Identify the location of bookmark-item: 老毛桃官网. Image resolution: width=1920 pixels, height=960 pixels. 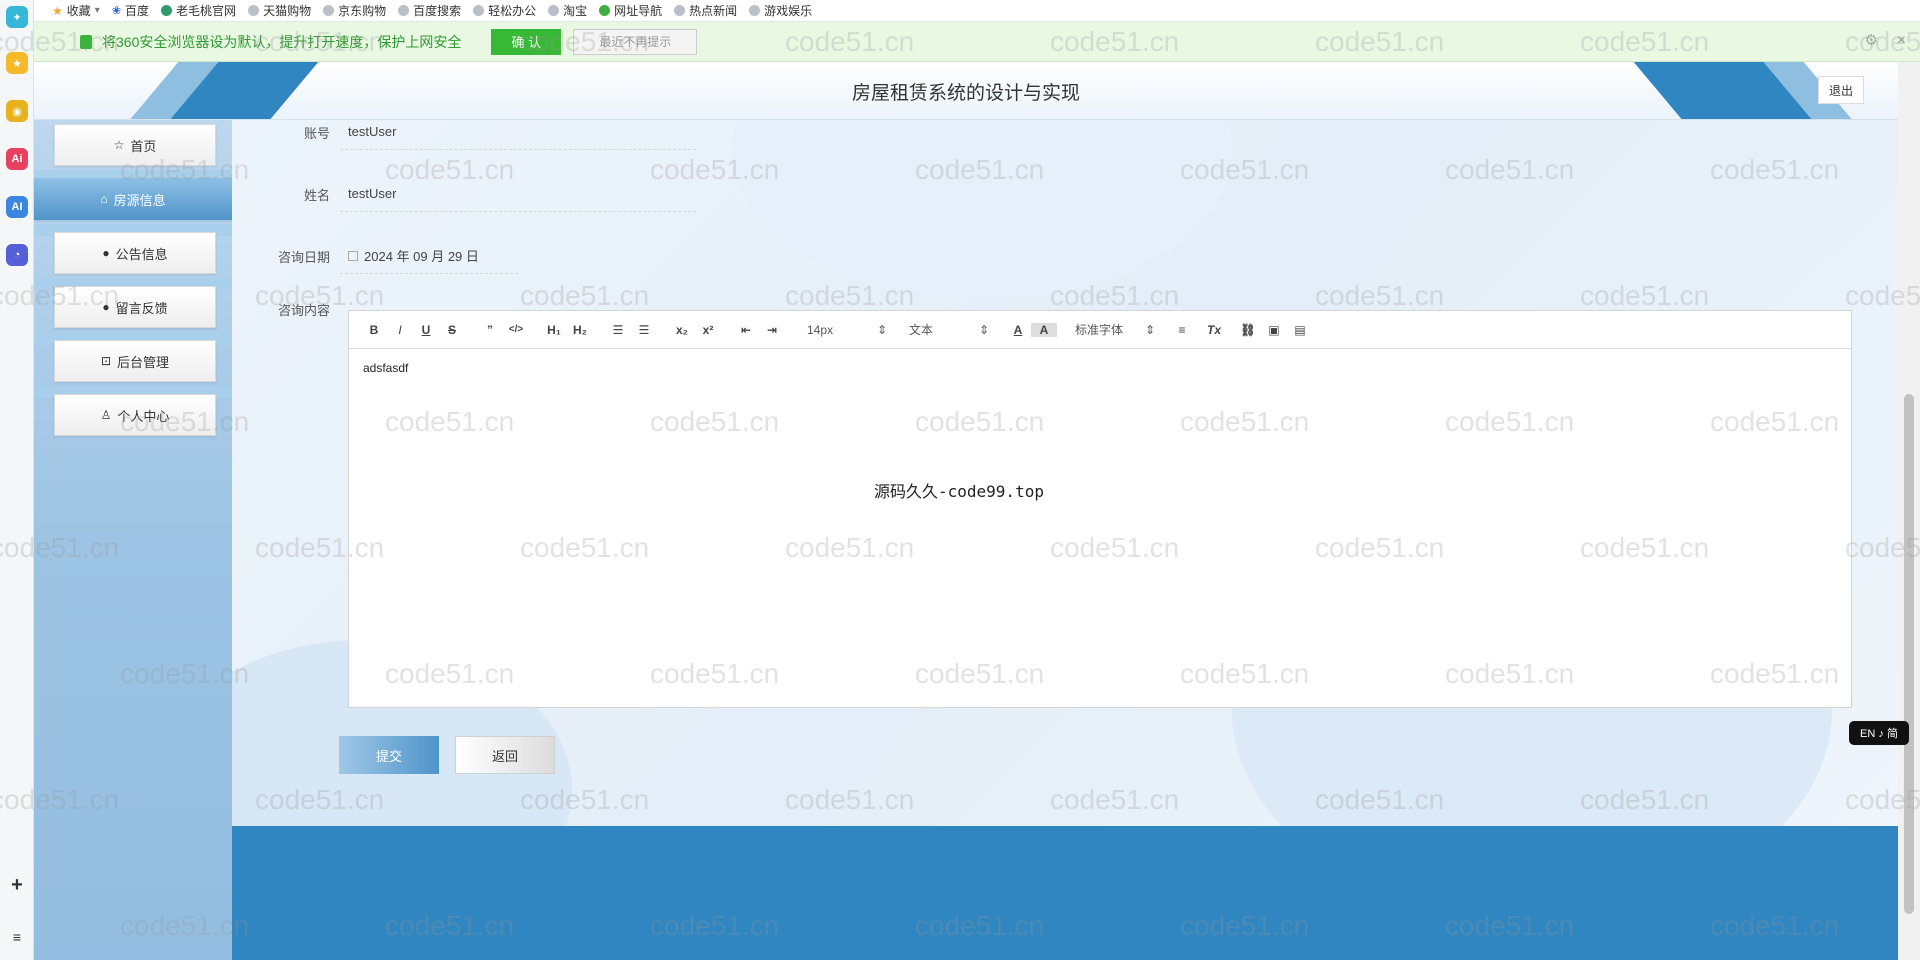
(198, 10).